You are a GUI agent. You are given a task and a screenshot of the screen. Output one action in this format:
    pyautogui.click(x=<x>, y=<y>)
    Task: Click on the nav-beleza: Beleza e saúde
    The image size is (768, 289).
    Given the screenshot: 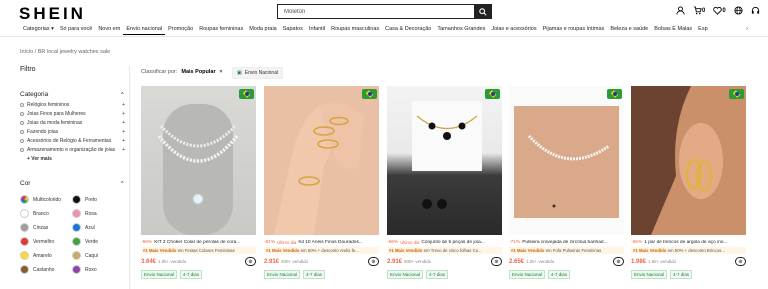 What is the action you would take?
    pyautogui.click(x=629, y=29)
    